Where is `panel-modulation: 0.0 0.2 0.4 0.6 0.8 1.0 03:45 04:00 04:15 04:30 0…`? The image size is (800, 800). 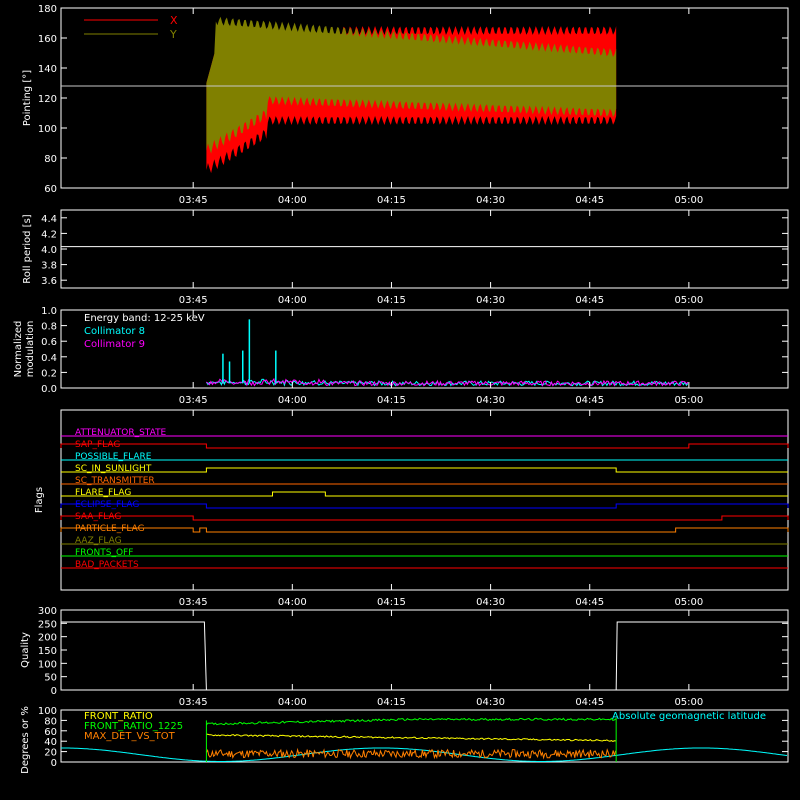 panel-modulation: 0.0 0.2 0.4 0.6 0.8 1.0 03:45 04:00 04:15 04:30 0… is located at coordinates (401, 356).